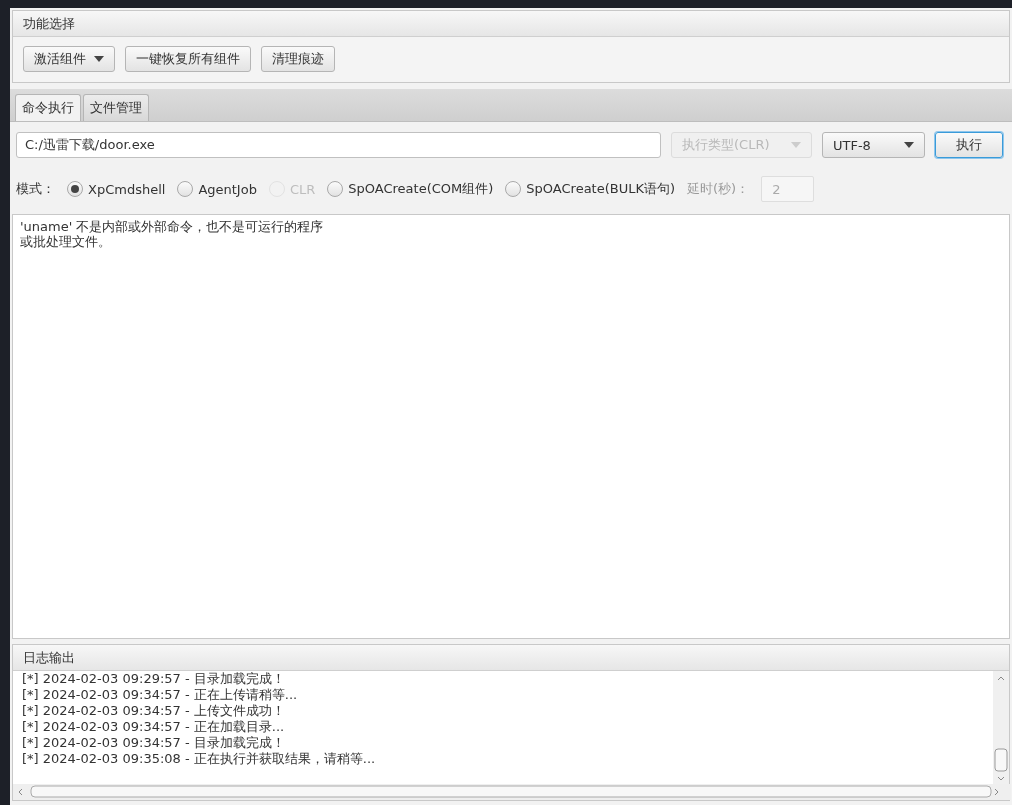 The image size is (1012, 805). Describe the element at coordinates (48, 107) in the screenshot. I see `tab: 命令执行` at that location.